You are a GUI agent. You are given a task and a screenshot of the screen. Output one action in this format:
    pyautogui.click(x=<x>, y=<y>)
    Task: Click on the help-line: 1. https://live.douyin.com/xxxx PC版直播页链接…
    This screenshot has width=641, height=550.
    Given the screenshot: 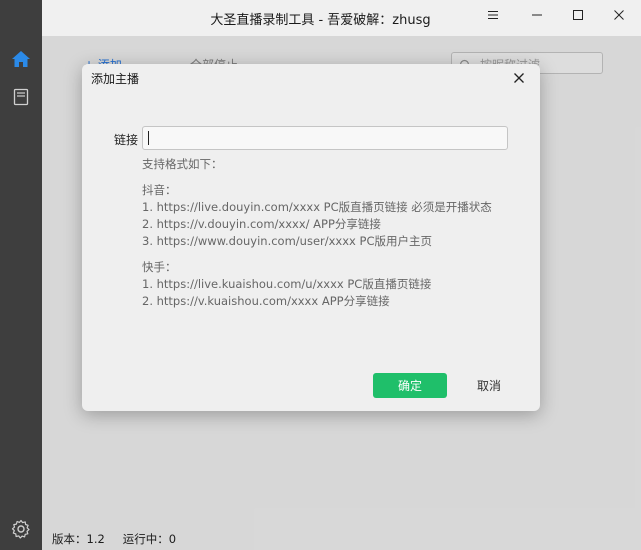 What is the action you would take?
    pyautogui.click(x=317, y=207)
    